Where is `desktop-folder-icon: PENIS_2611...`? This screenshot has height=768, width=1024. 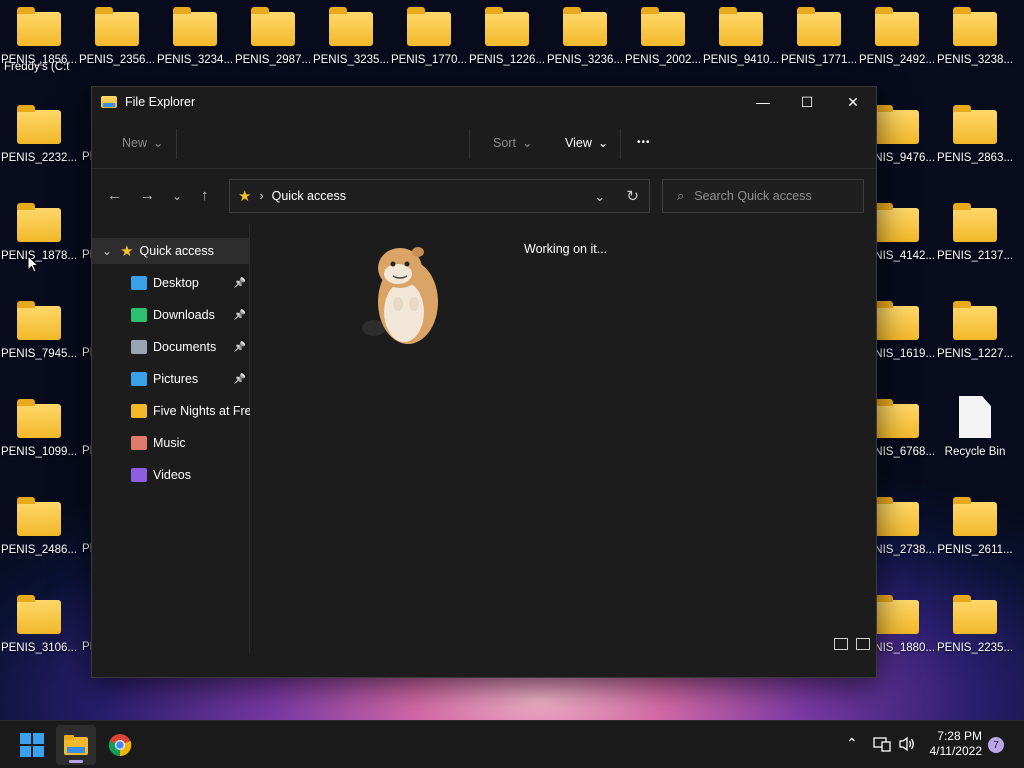
desktop-folder-icon: PENIS_2611... is located at coordinates (975, 539).